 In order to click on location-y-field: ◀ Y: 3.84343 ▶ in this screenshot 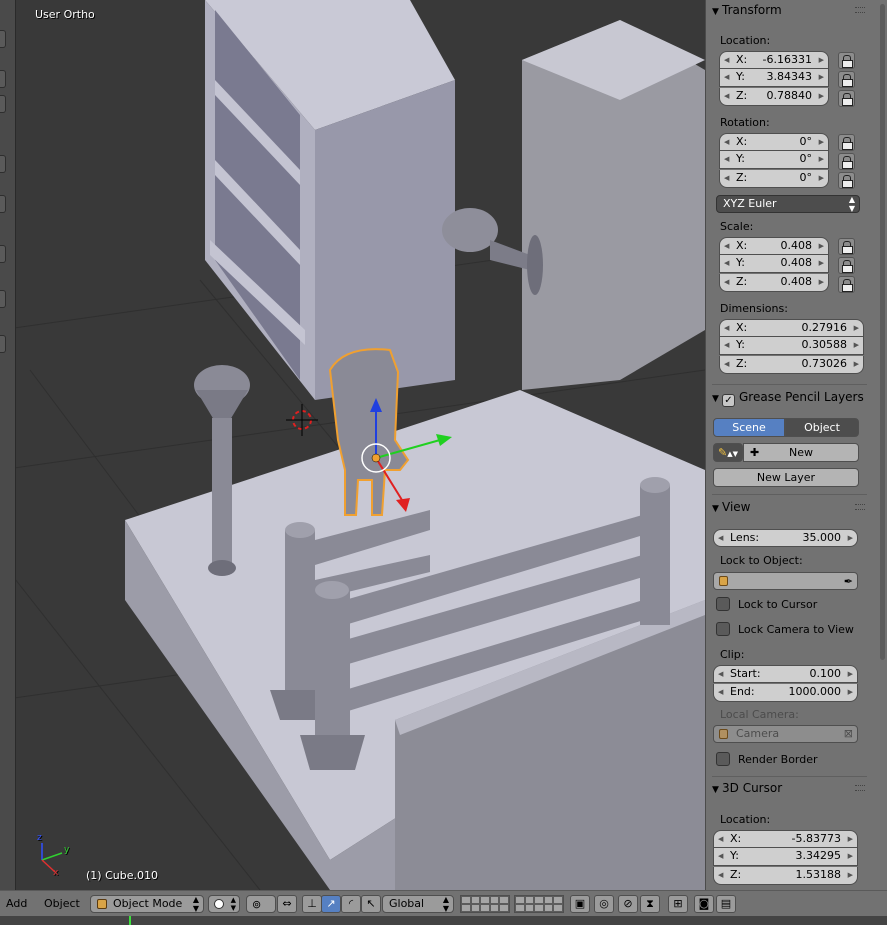, I will do `click(774, 78)`.